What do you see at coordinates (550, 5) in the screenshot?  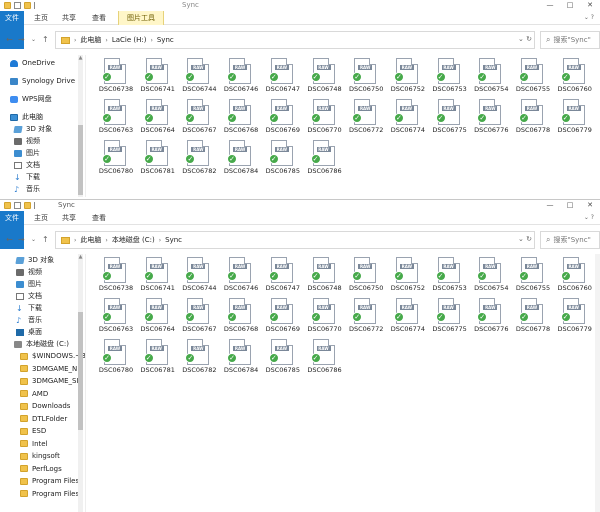 I see `minimize-icon: —` at bounding box center [550, 5].